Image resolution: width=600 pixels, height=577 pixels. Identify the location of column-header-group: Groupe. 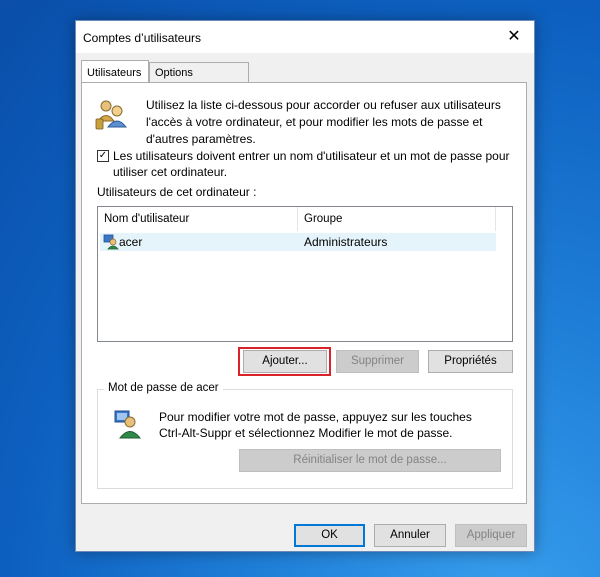
(397, 219).